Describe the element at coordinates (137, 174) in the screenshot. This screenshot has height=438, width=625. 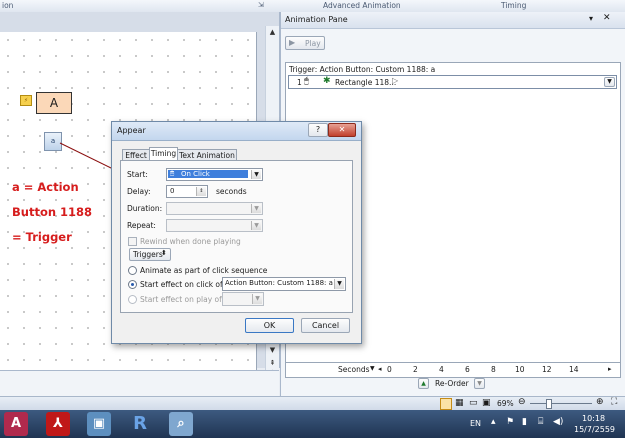
I see `start-label: Start:` at that location.